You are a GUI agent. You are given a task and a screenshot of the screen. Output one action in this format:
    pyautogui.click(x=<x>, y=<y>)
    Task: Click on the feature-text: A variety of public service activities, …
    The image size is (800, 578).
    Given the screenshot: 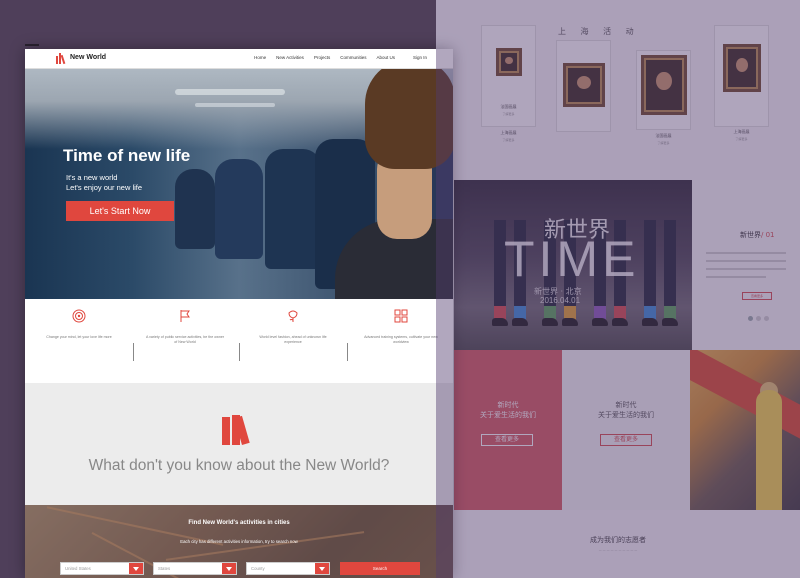 What is the action you would take?
    pyautogui.click(x=185, y=339)
    